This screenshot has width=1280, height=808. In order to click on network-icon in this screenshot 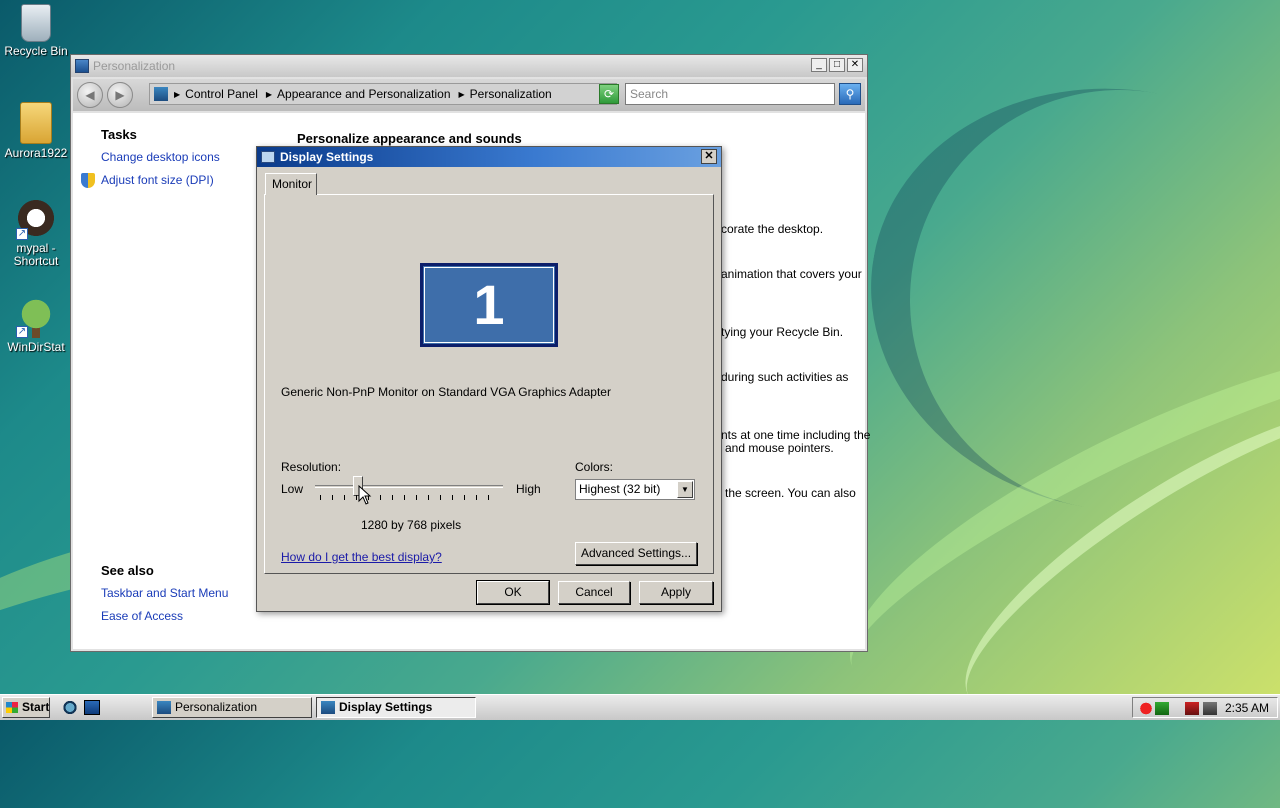, I will do `click(1162, 708)`.